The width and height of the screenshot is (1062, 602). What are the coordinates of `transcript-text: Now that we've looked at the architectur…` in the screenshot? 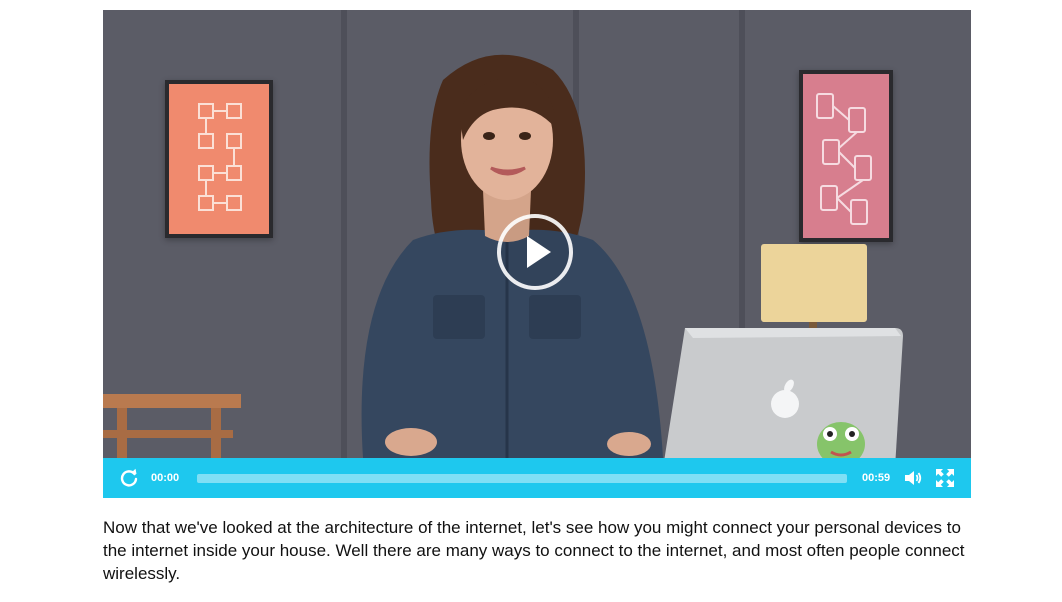 It's located at (534, 550).